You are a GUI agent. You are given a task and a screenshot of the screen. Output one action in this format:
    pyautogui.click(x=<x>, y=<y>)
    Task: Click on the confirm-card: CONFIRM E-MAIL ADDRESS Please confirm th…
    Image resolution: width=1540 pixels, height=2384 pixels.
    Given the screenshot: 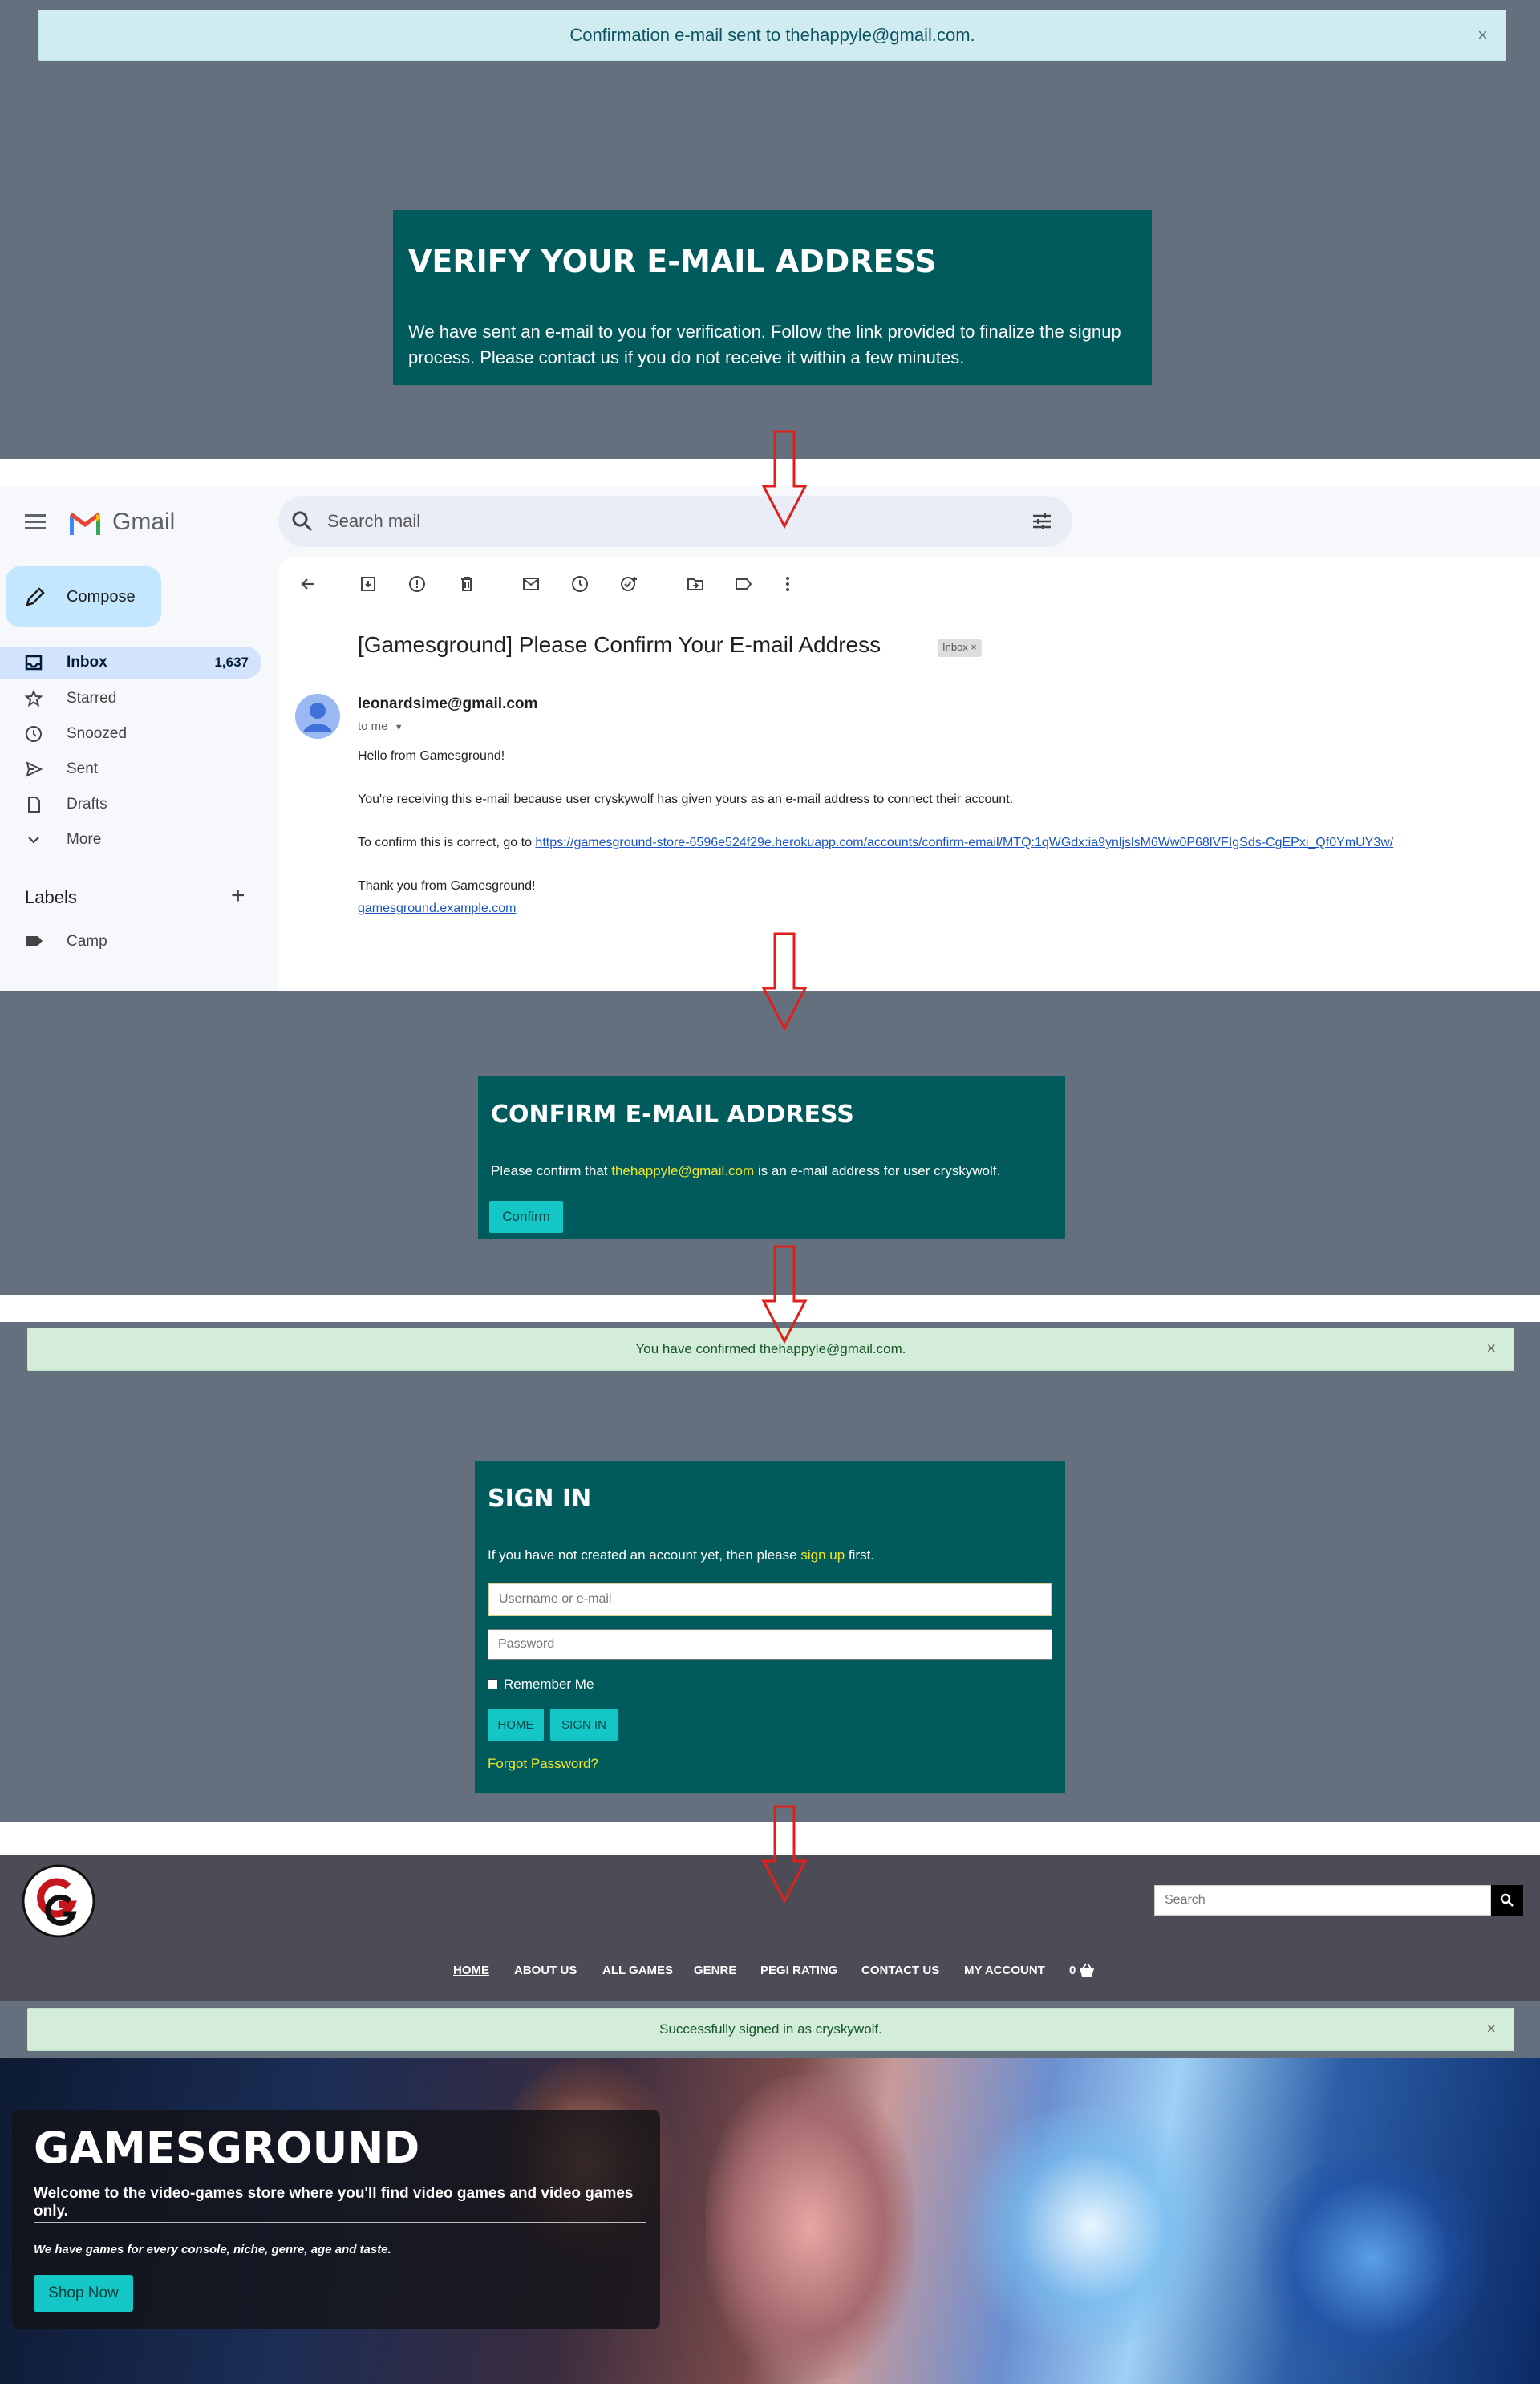 What is the action you would take?
    pyautogui.click(x=771, y=1157)
    